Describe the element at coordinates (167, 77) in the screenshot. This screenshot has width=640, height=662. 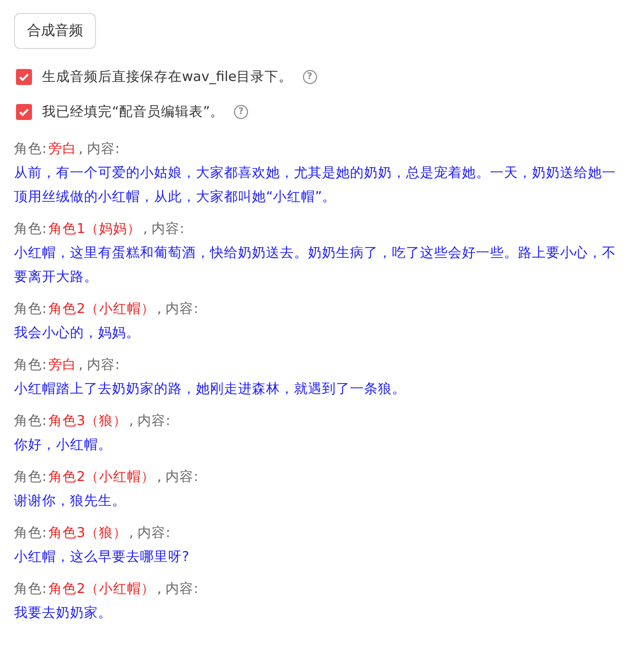
I see `option-label: 生成音频后直接保存在wav_file目录下。` at that location.